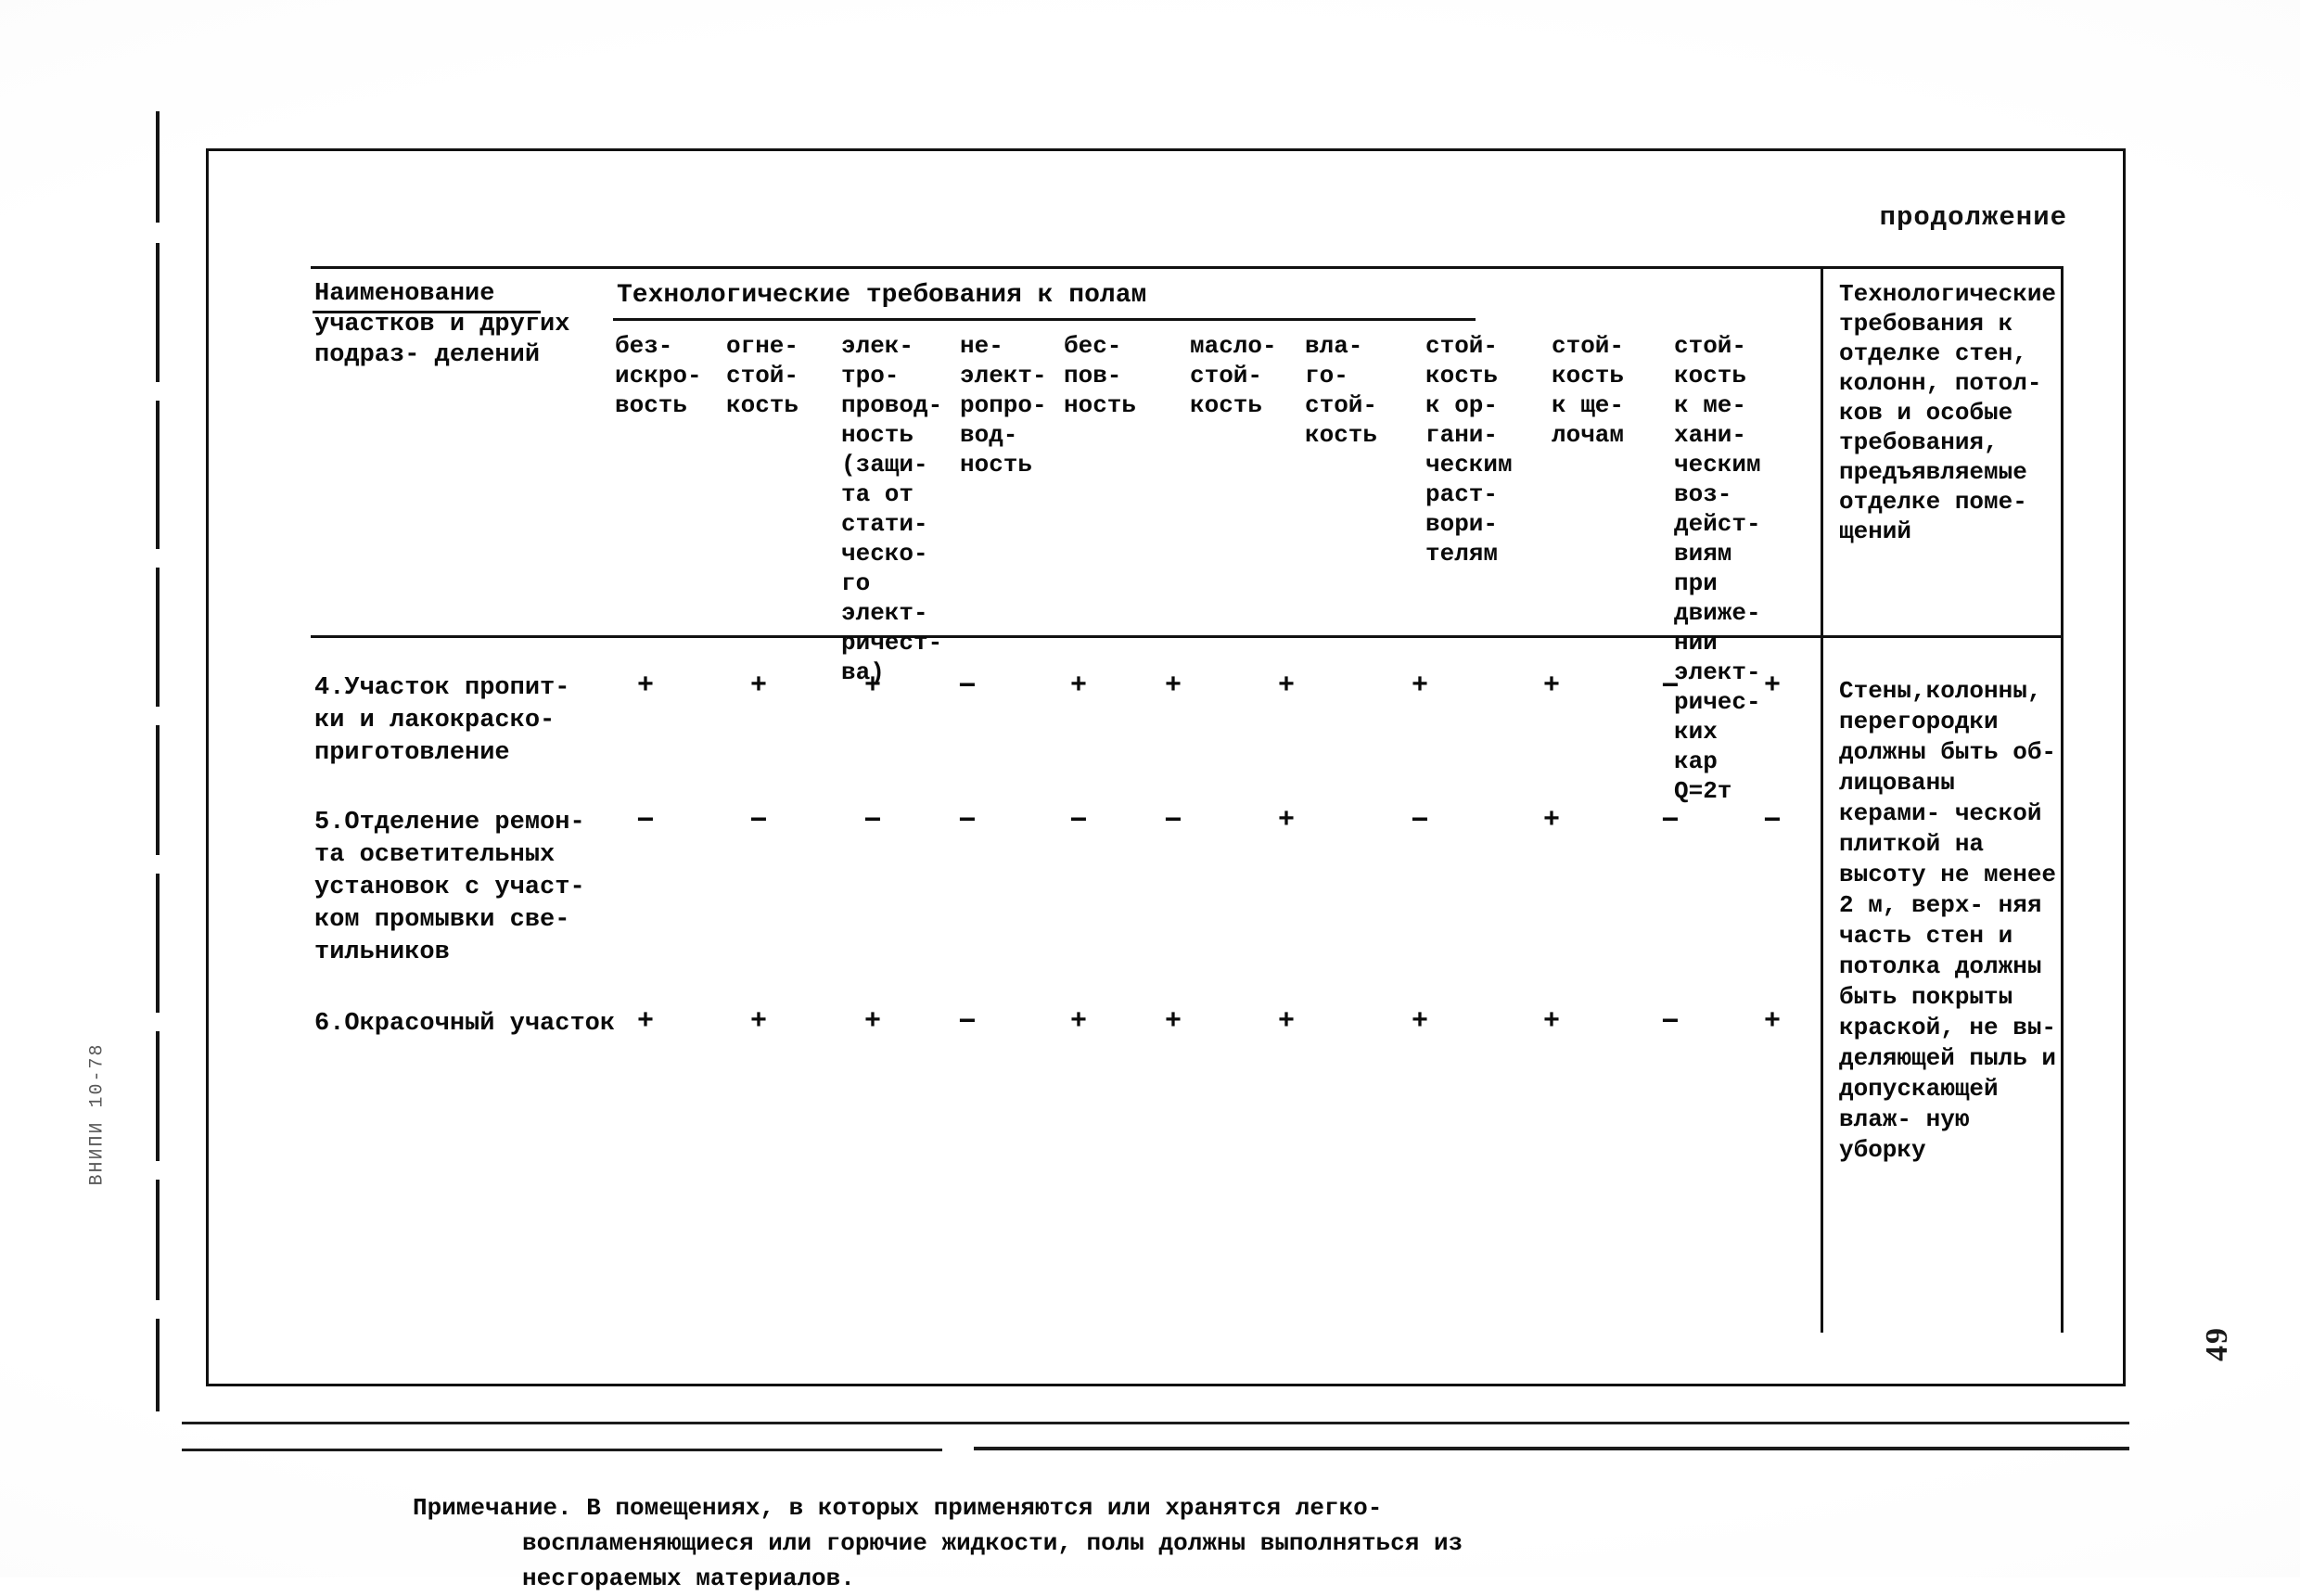  Describe the element at coordinates (1822, 799) in the screenshot. I see `table-right-column-divider` at that location.